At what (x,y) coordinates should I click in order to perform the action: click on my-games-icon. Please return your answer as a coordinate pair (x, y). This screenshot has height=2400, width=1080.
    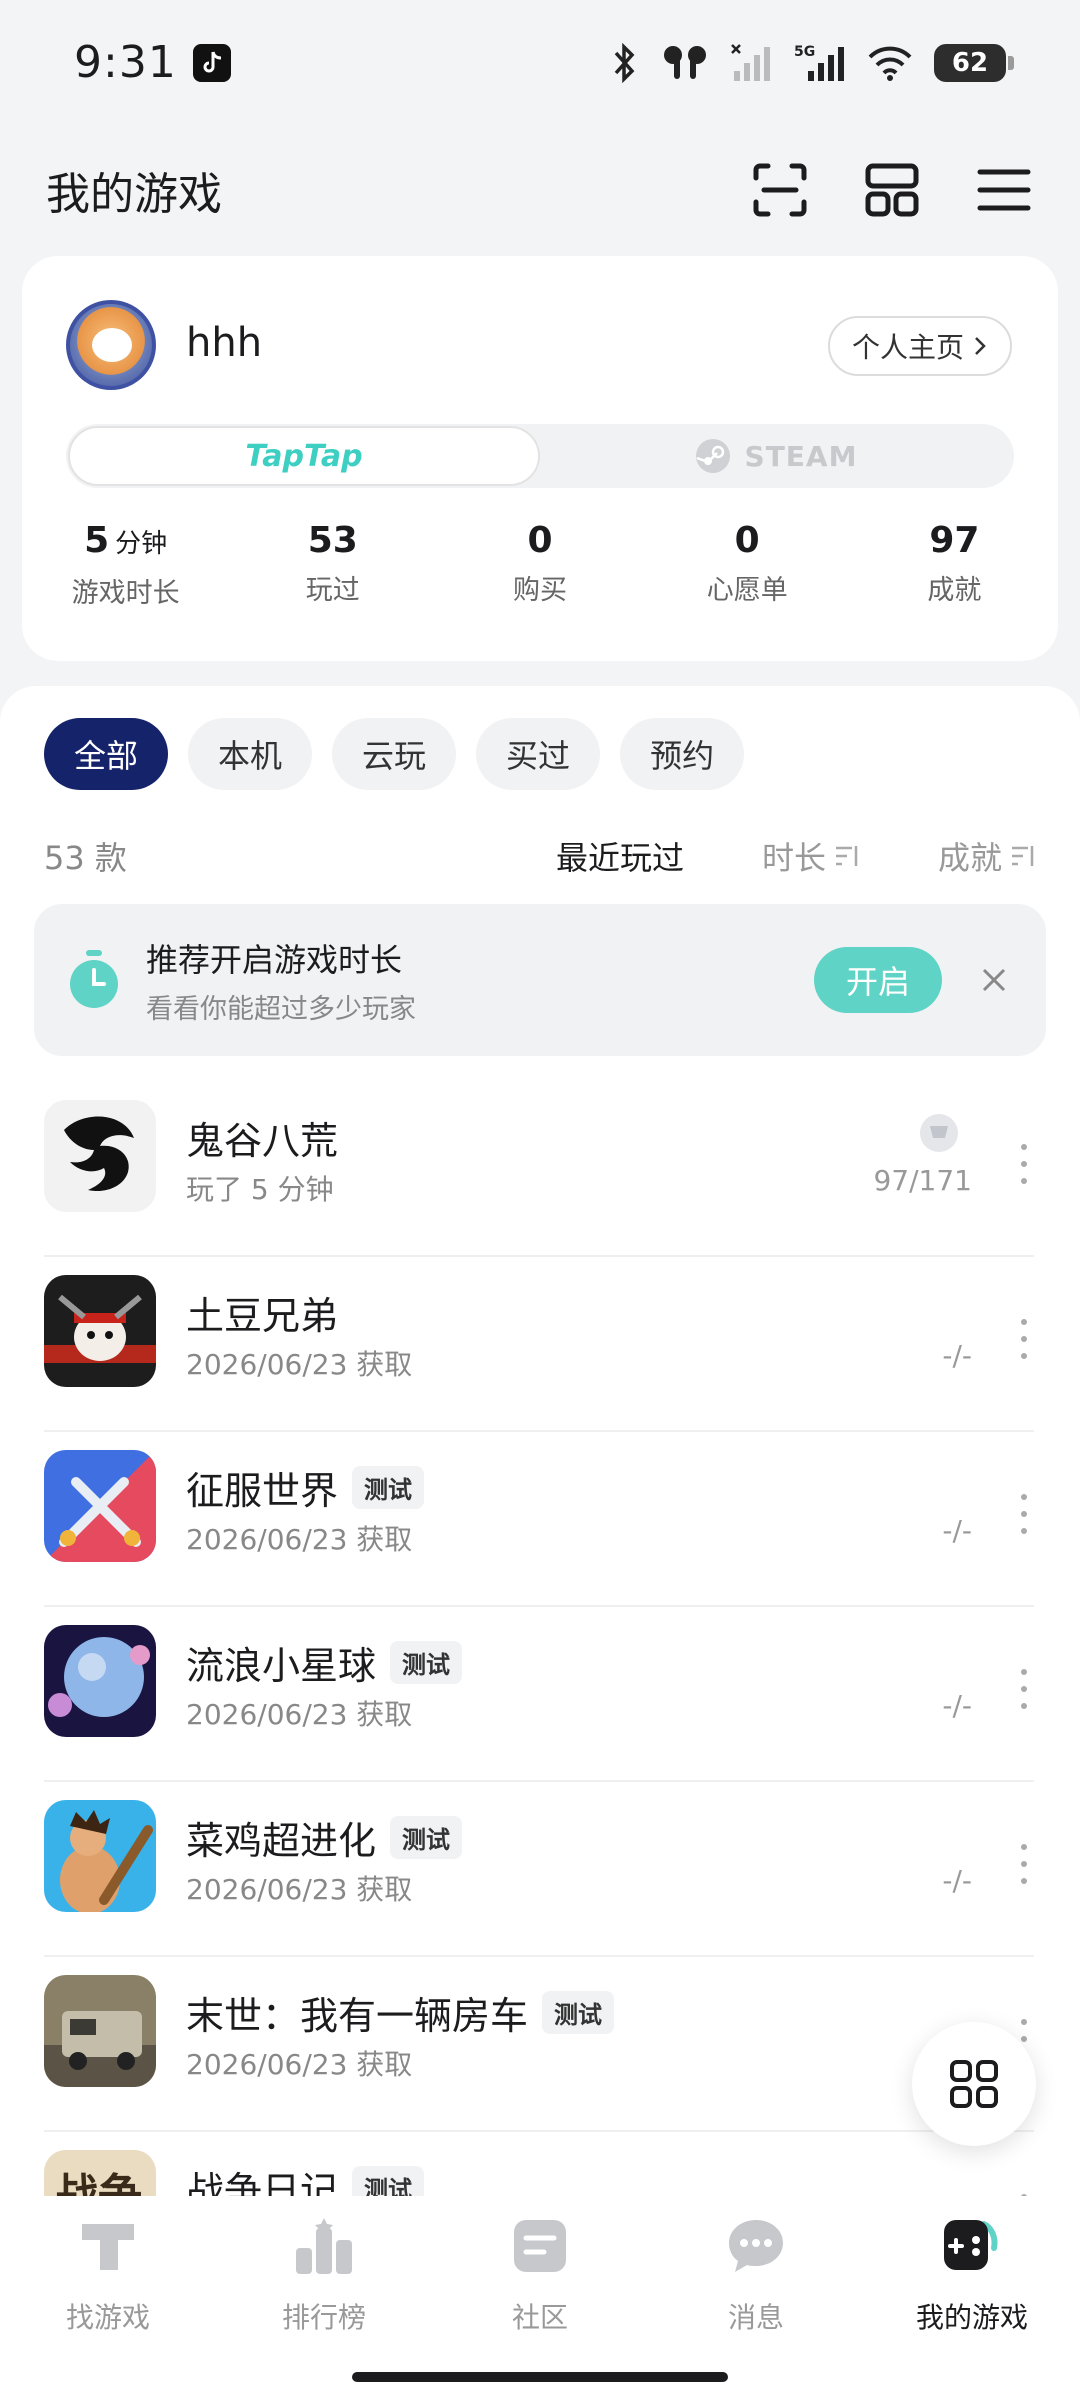
    Looking at the image, I should click on (971, 2245).